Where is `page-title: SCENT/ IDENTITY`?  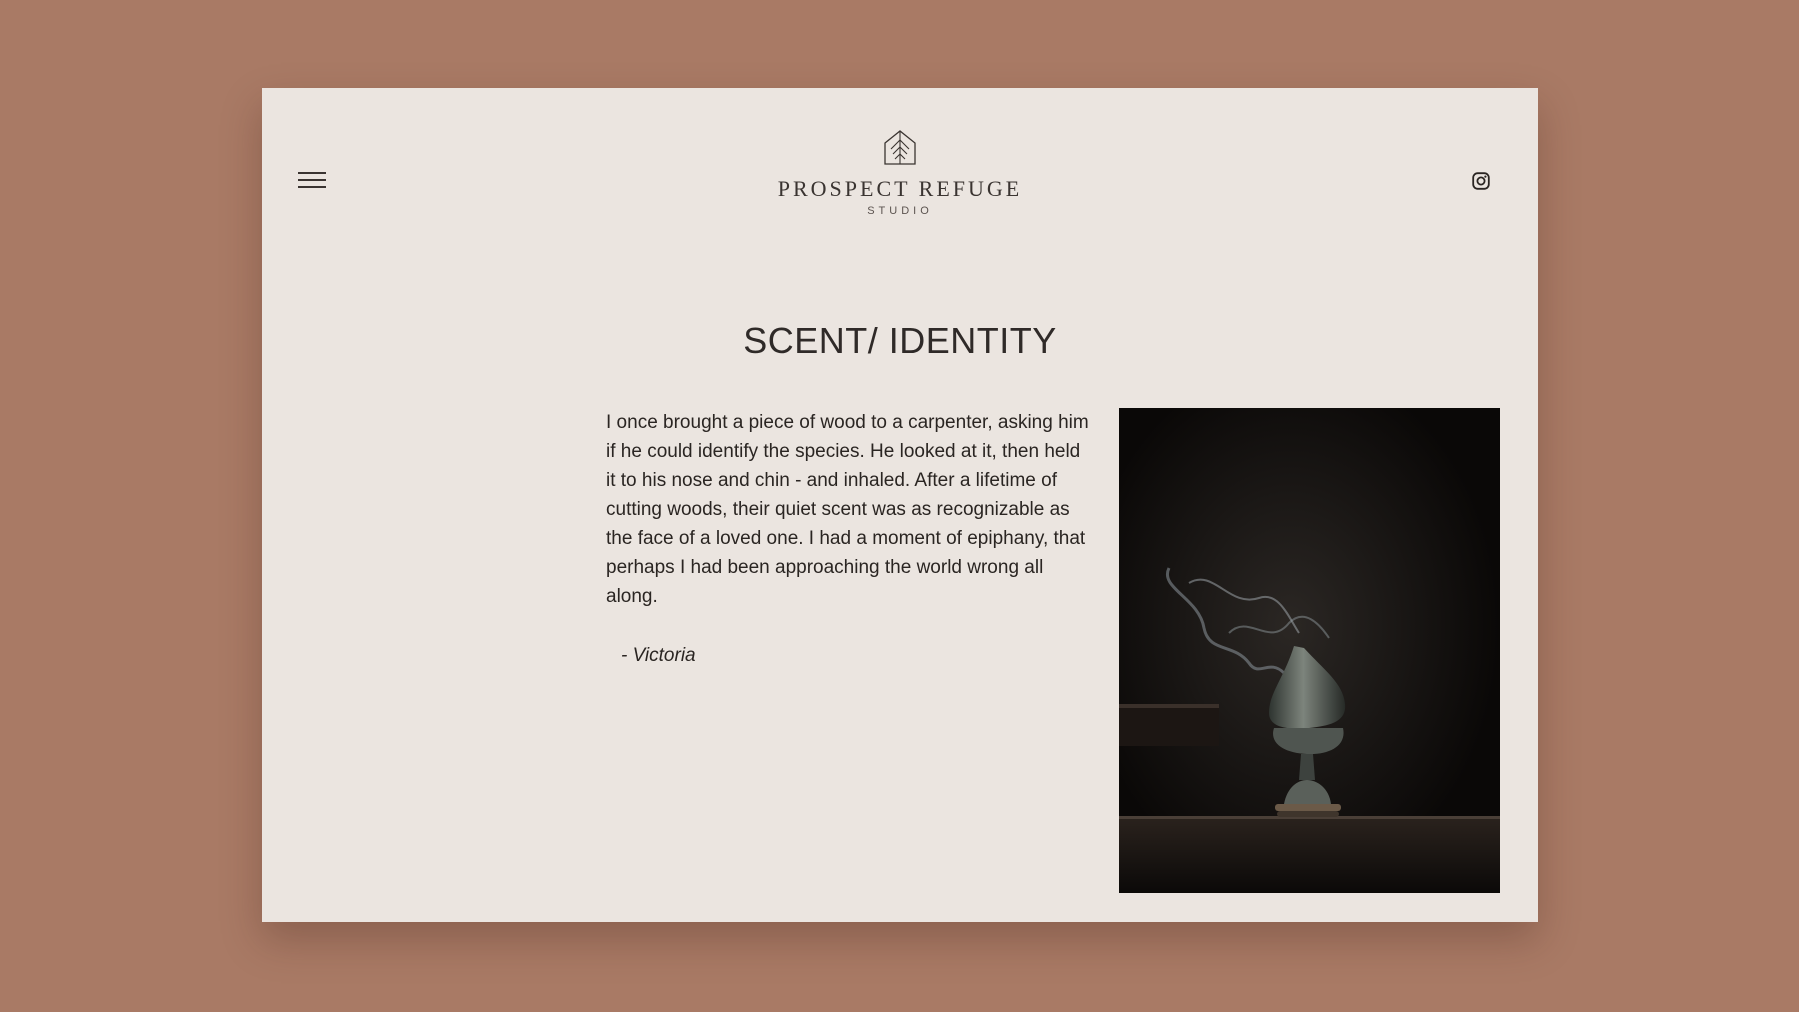 page-title: SCENT/ IDENTITY is located at coordinates (900, 340).